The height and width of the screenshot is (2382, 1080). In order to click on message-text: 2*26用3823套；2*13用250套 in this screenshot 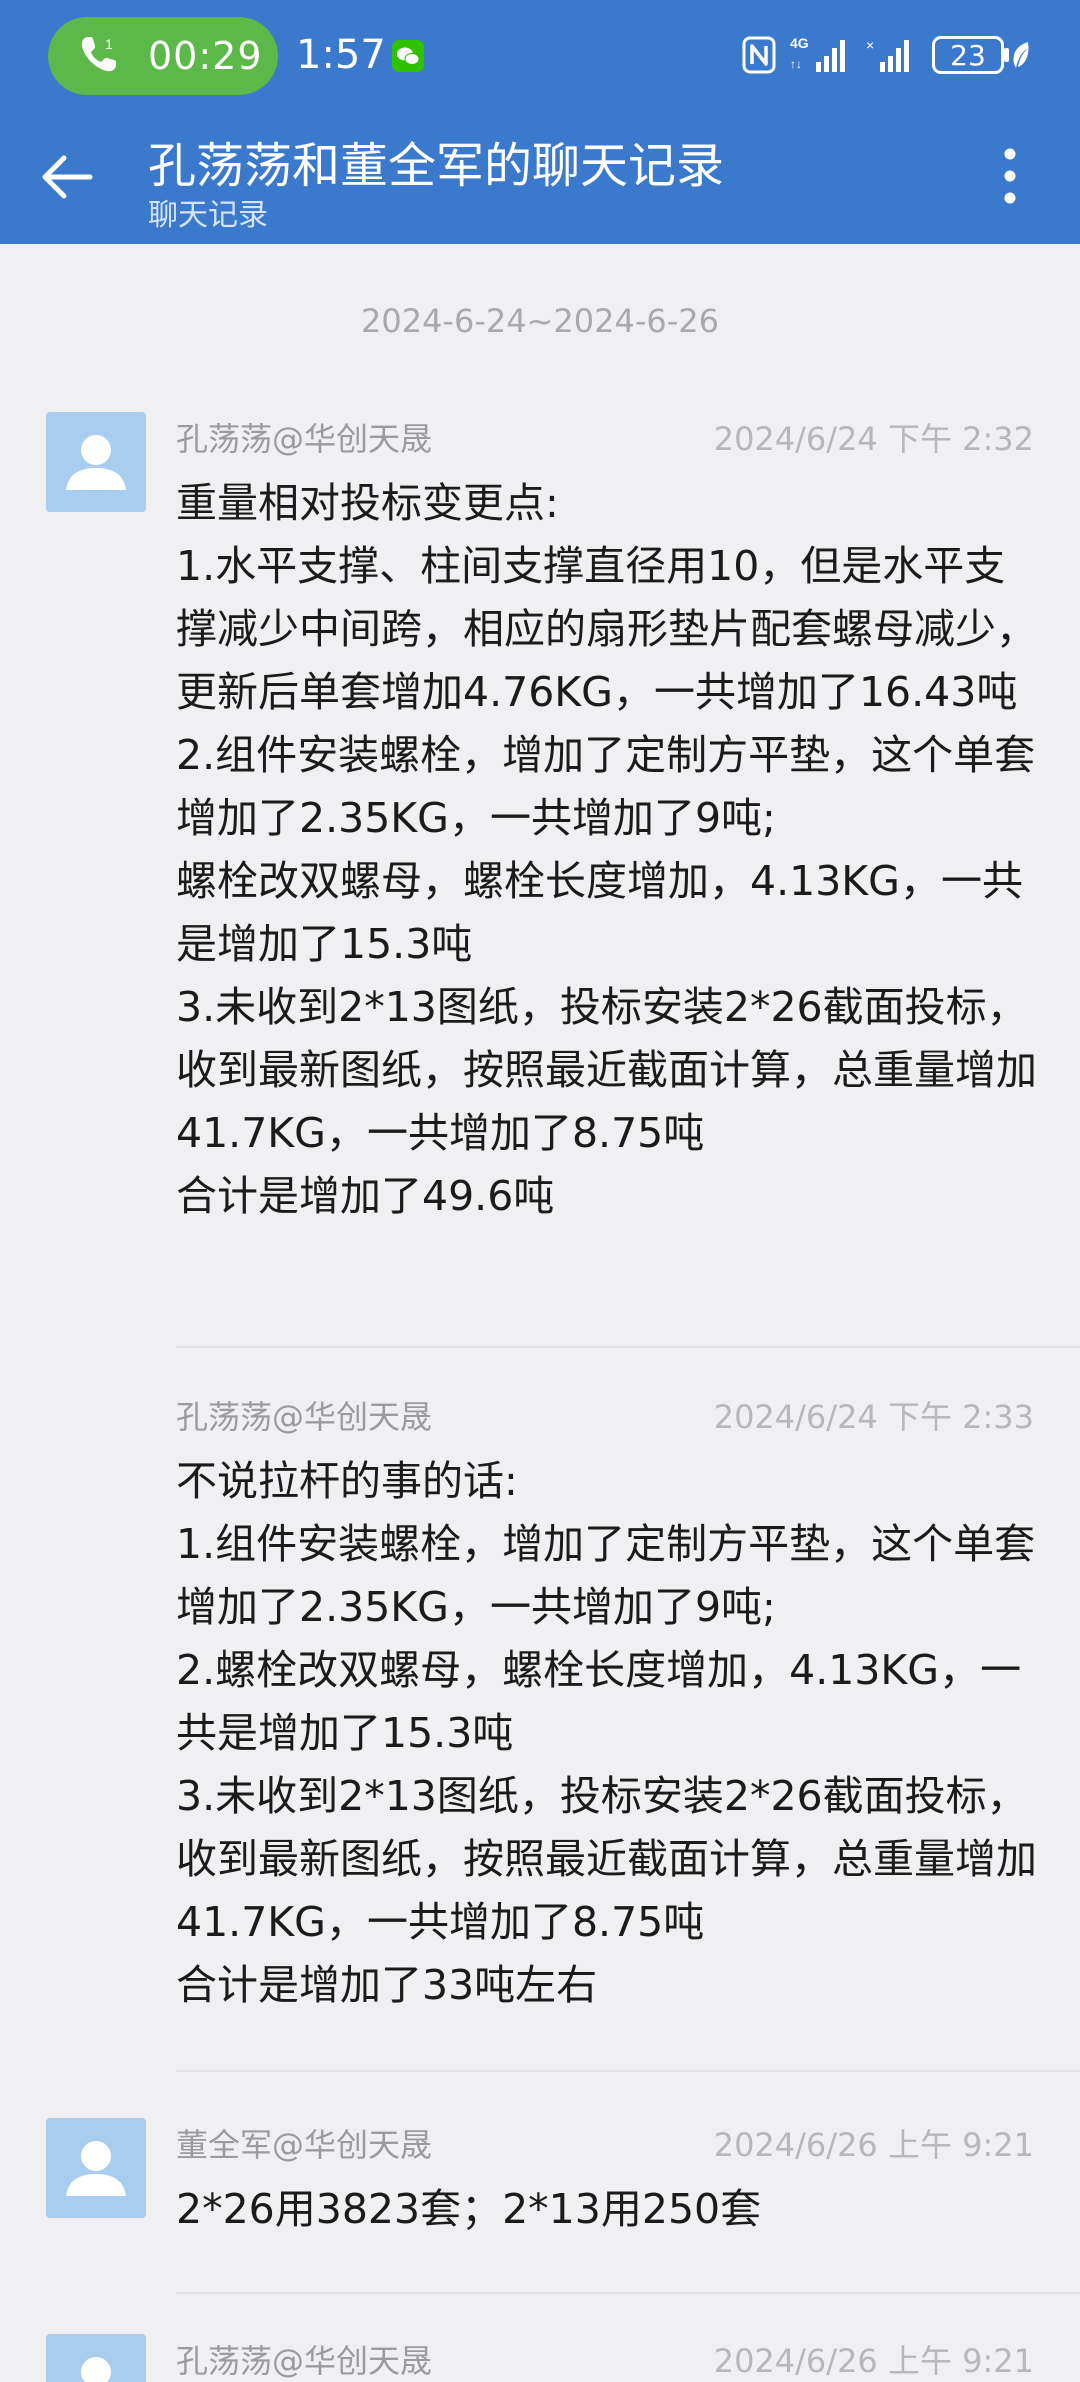, I will do `click(469, 2209)`.